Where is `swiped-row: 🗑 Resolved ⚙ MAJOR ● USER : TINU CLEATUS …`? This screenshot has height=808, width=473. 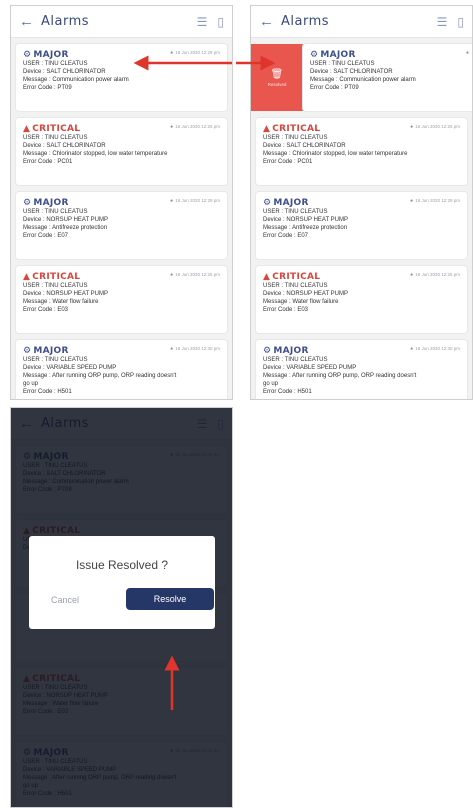 swiped-row: 🗑 Resolved ⚙ MAJOR ● USER : TINU CLEATUS … is located at coordinates (361, 77).